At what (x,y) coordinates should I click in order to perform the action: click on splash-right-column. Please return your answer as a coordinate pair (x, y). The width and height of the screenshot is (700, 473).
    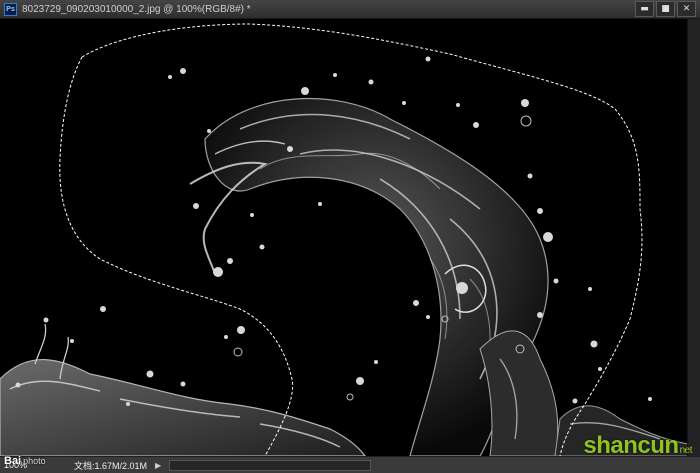
    Looking at the image, I should click on (519, 393).